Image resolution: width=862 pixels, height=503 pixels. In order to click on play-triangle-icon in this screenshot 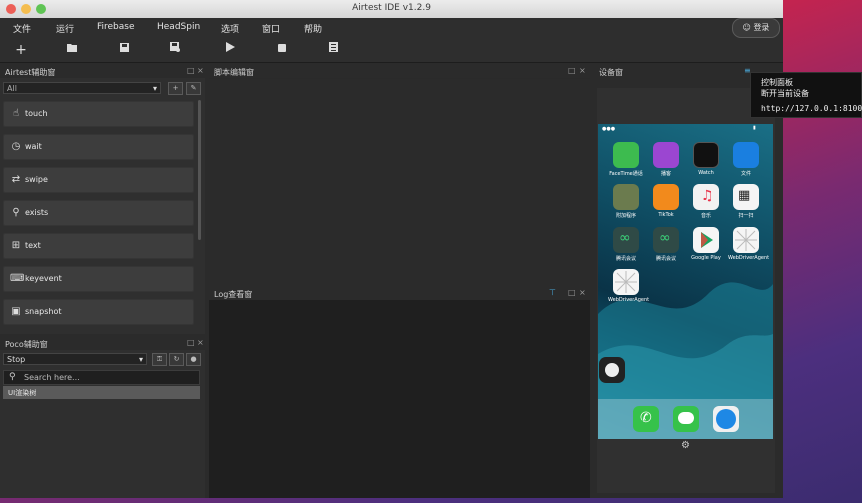, I will do `click(707, 240)`.